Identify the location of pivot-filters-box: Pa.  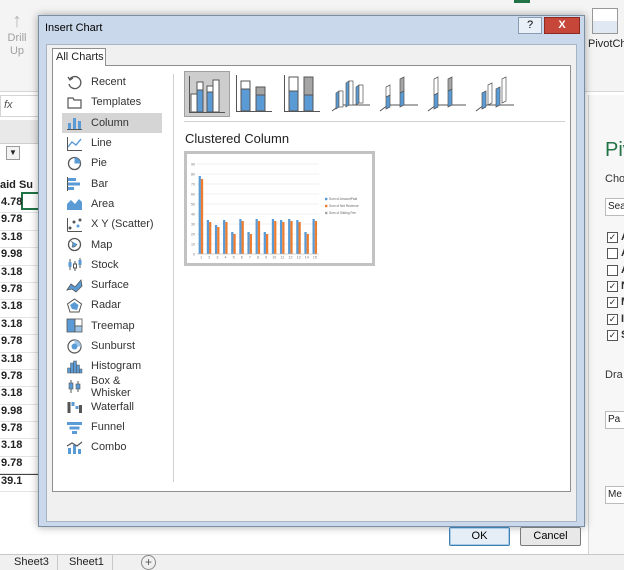
(614, 420).